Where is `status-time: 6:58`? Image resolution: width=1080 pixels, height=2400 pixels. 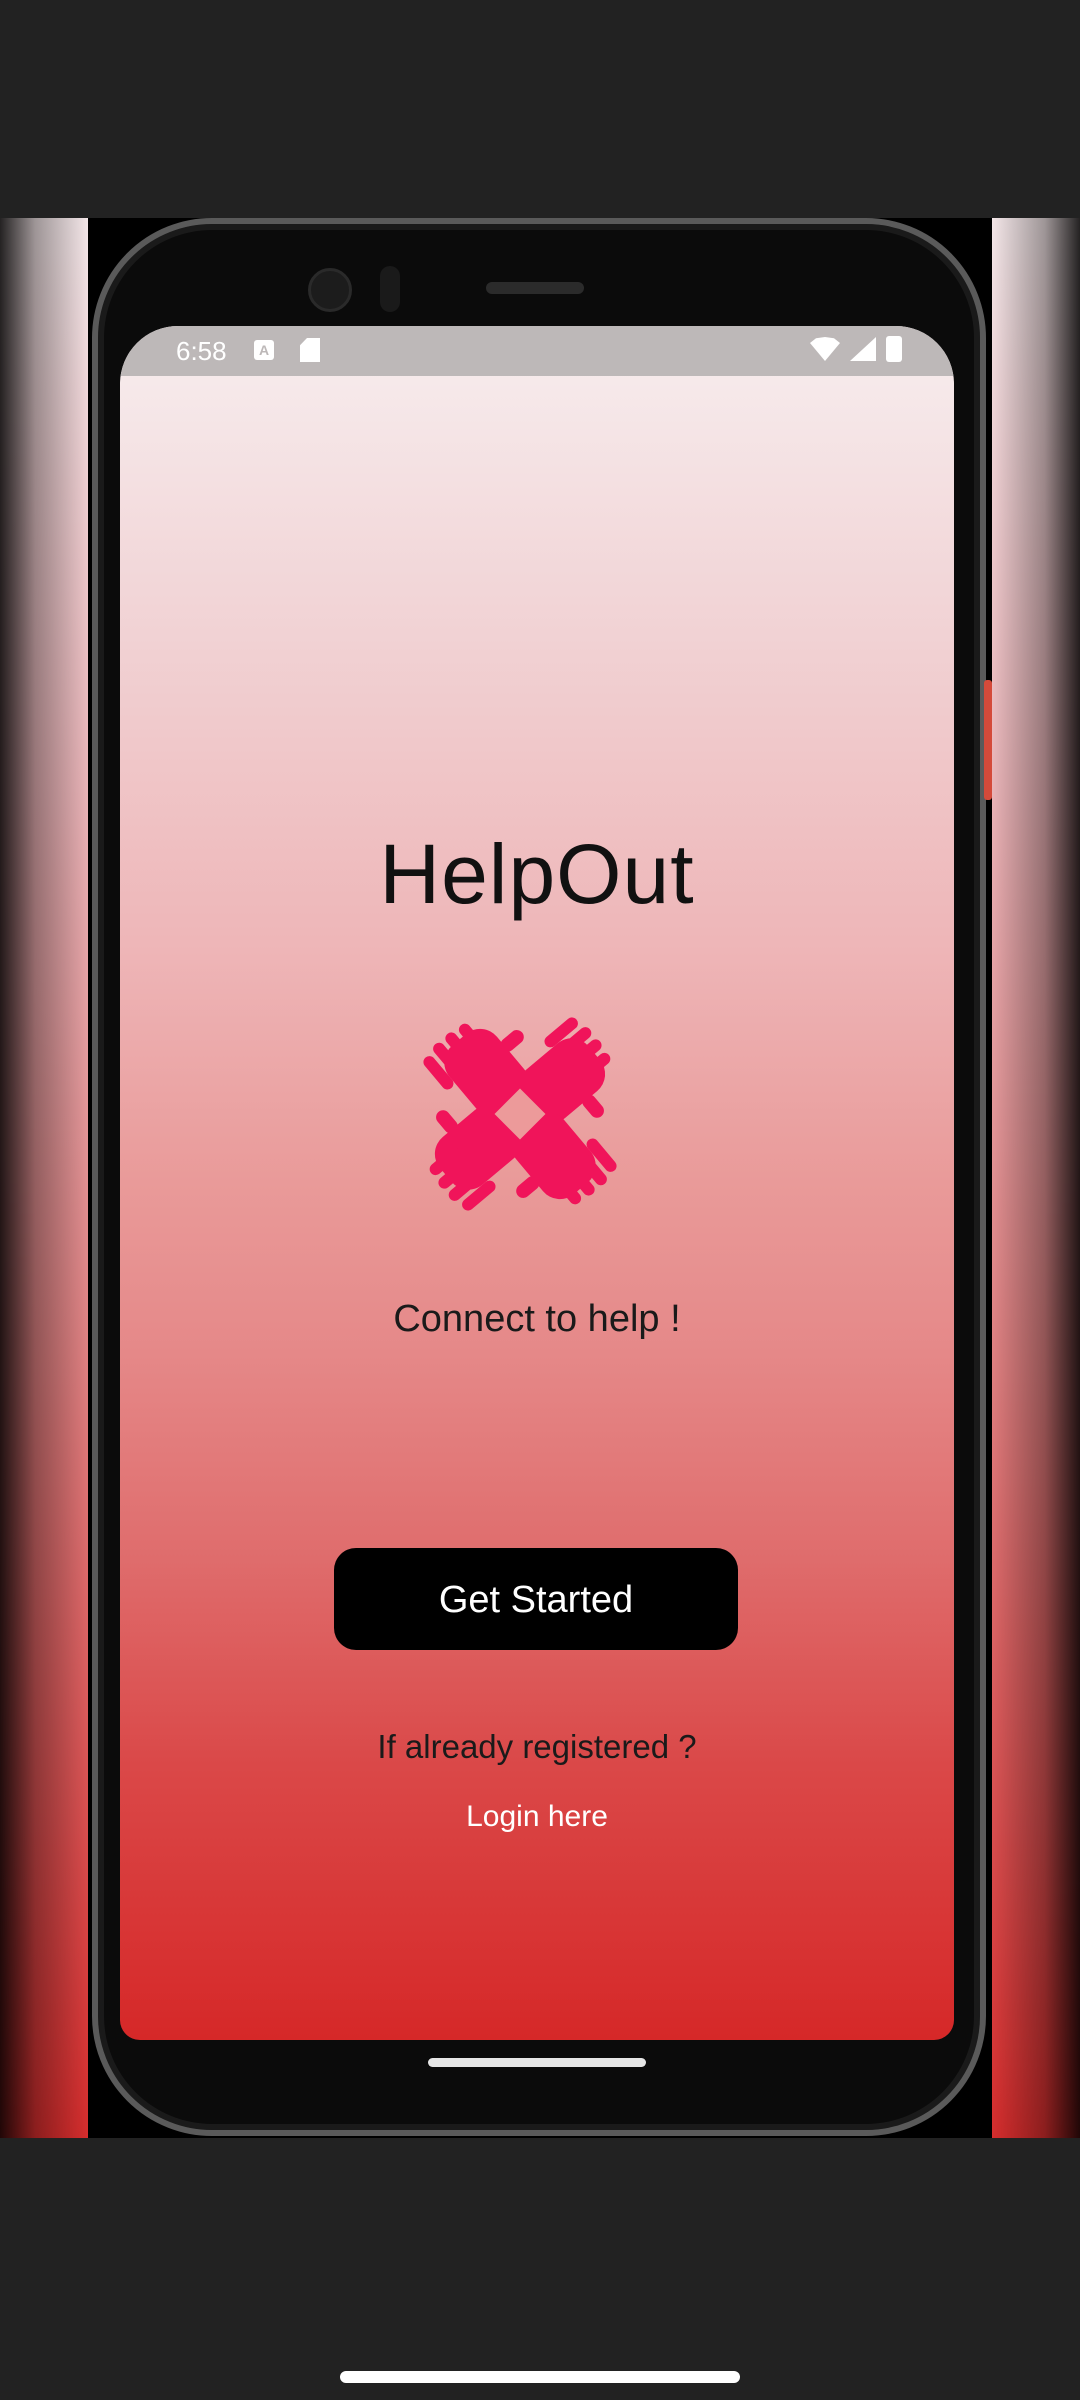
status-time: 6:58 is located at coordinates (201, 351).